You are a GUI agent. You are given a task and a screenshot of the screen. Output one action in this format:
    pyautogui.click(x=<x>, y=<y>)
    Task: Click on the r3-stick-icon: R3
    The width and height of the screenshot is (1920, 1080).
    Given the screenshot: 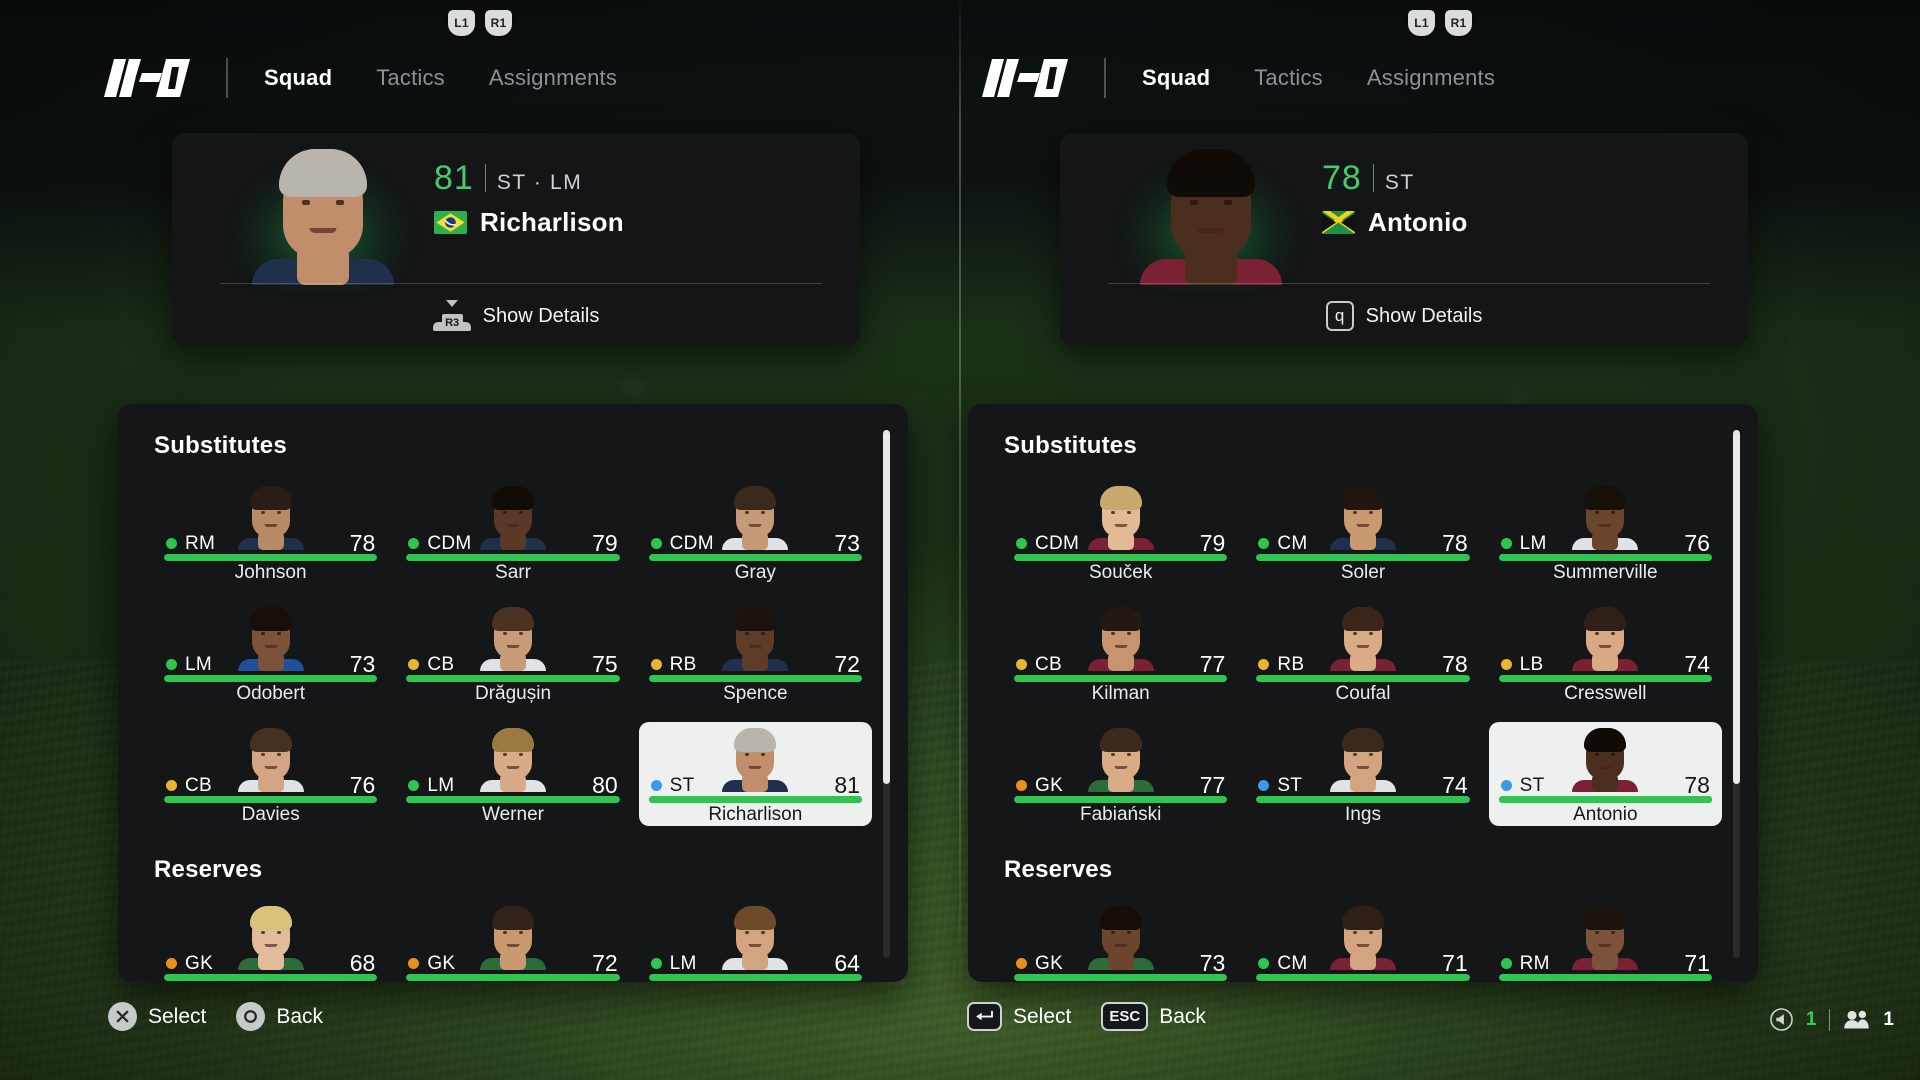 What is the action you would take?
    pyautogui.click(x=451, y=315)
    